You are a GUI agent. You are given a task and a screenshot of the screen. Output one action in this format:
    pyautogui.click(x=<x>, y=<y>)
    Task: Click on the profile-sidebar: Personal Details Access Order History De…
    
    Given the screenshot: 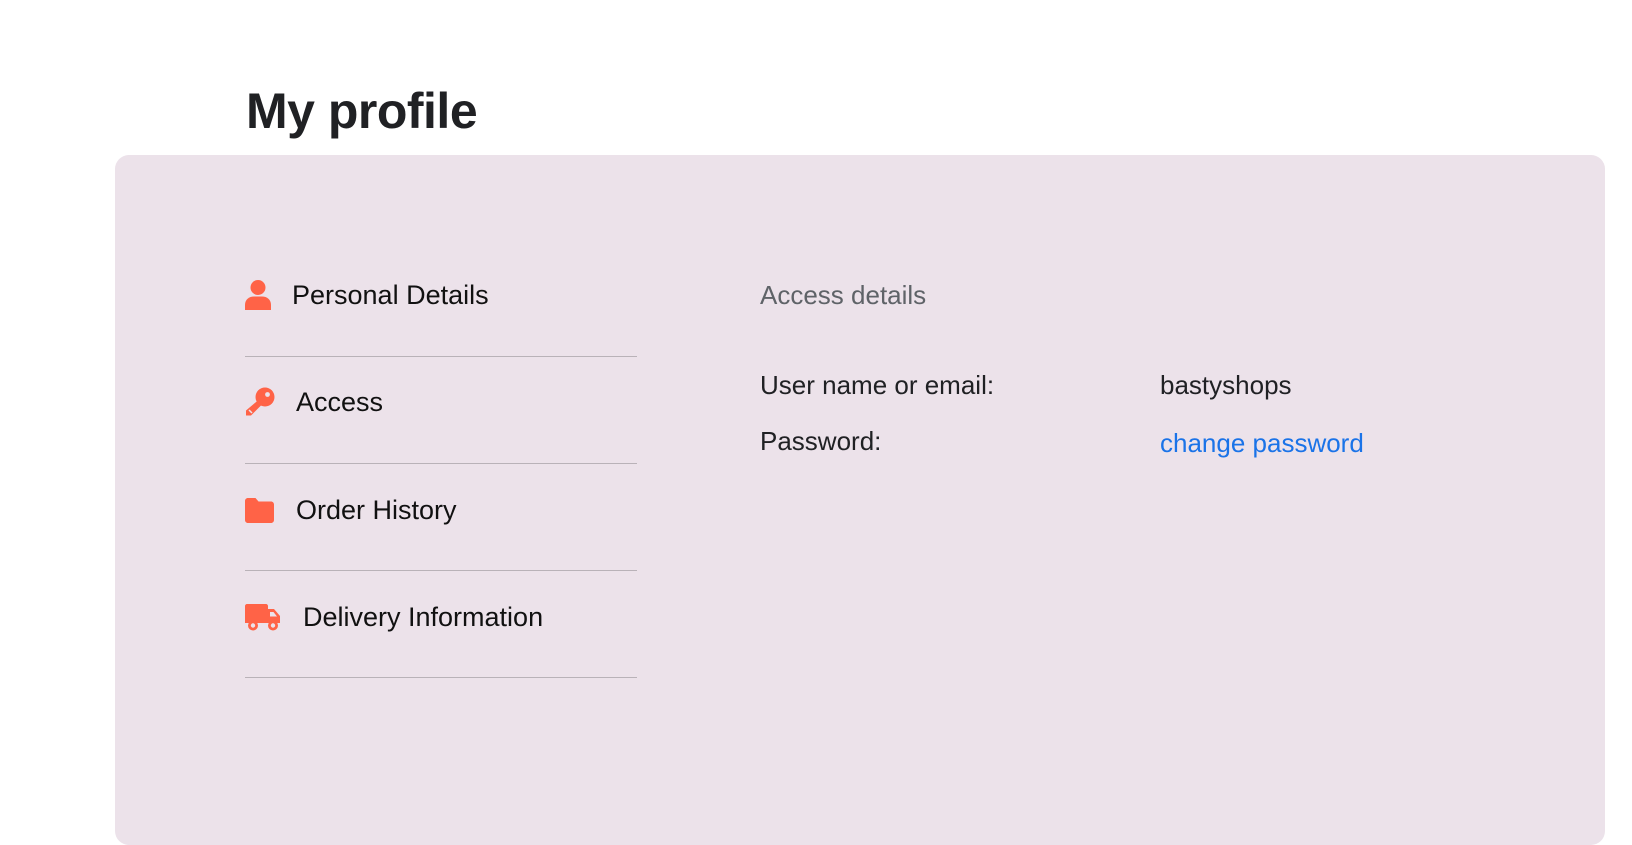 What is the action you would take?
    pyautogui.click(x=441, y=464)
    